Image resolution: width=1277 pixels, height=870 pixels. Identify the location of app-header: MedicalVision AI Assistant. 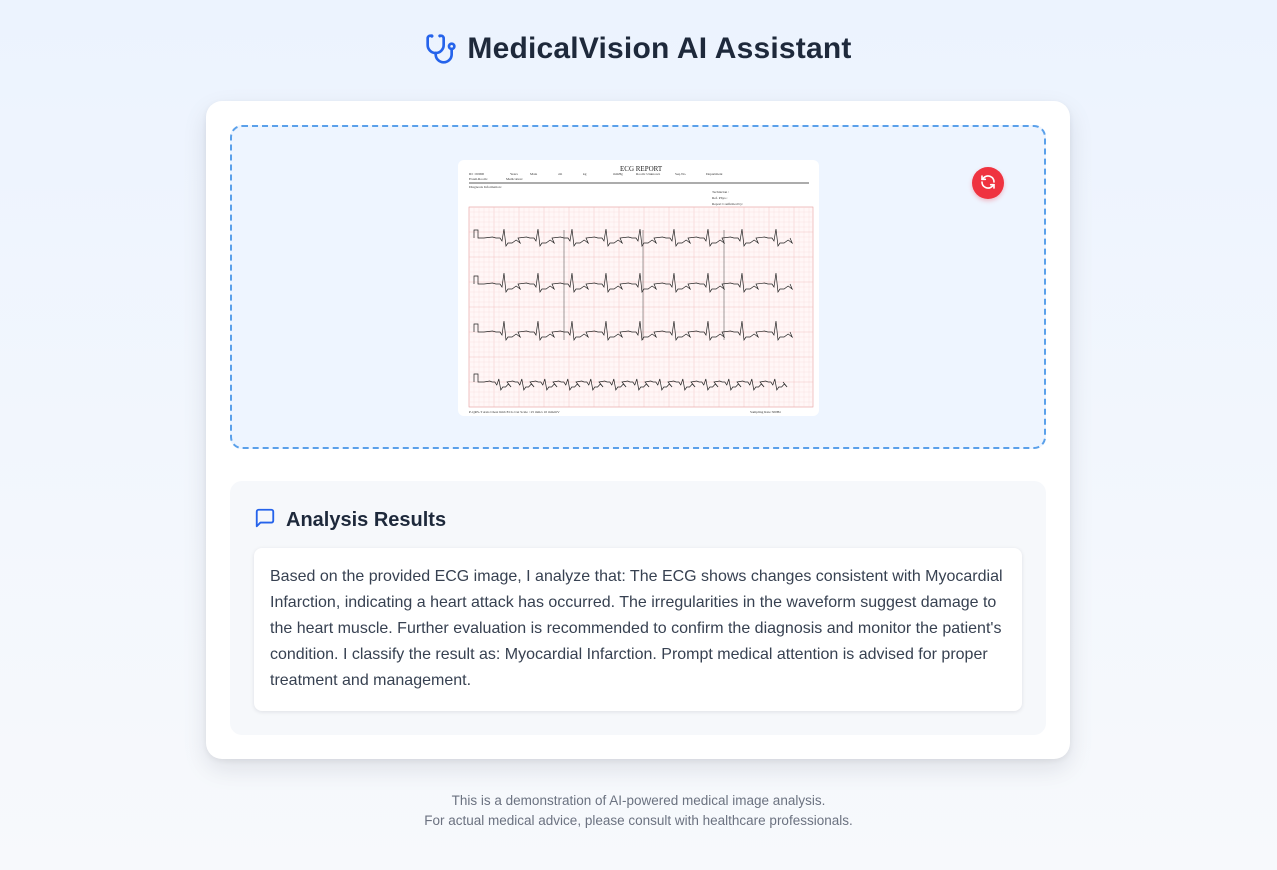
(638, 49).